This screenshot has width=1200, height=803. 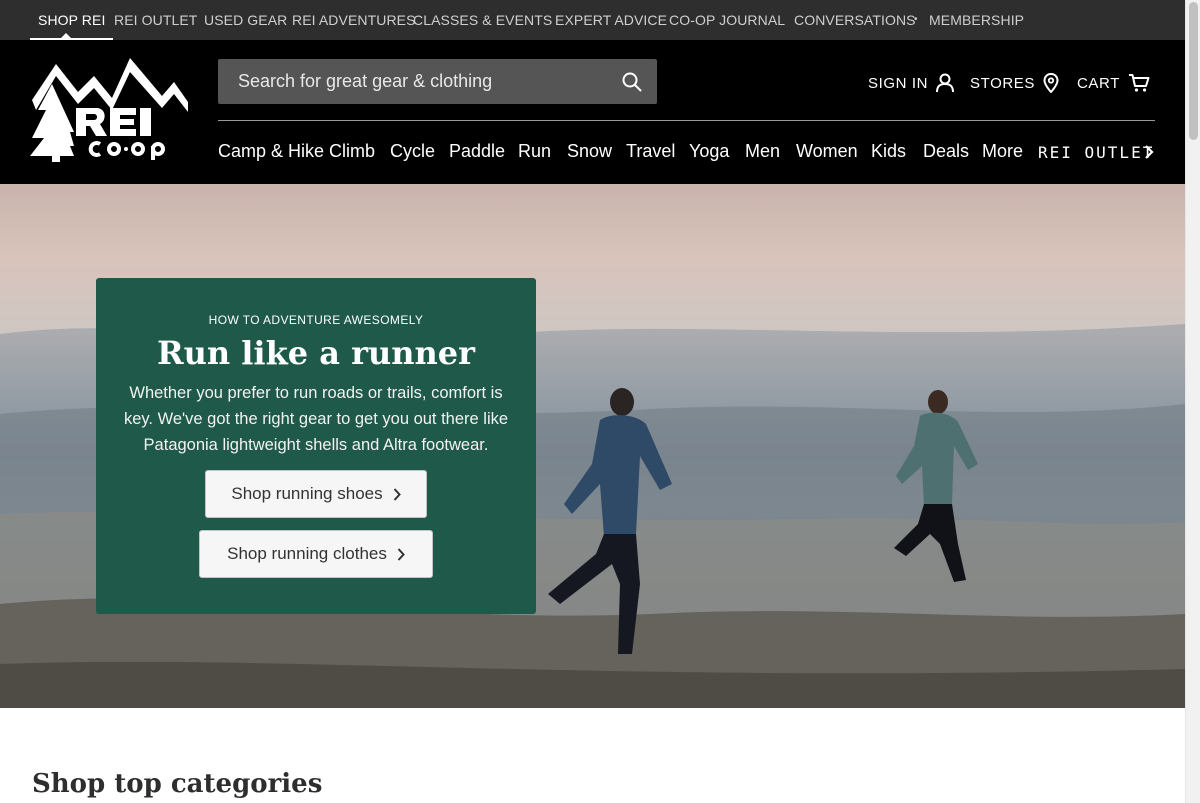 I want to click on shop-running-clothes-button: Shop running clothes, so click(x=316, y=554).